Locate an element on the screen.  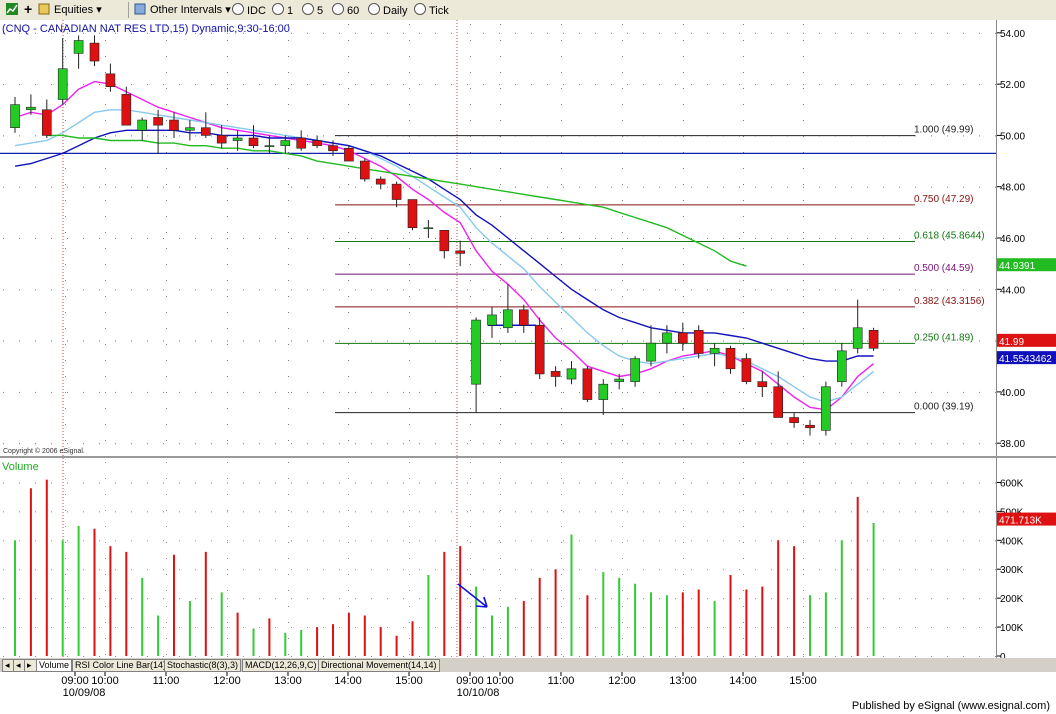
tab-stochastic: Stochastic(8(3),3) is located at coordinates (203, 665).